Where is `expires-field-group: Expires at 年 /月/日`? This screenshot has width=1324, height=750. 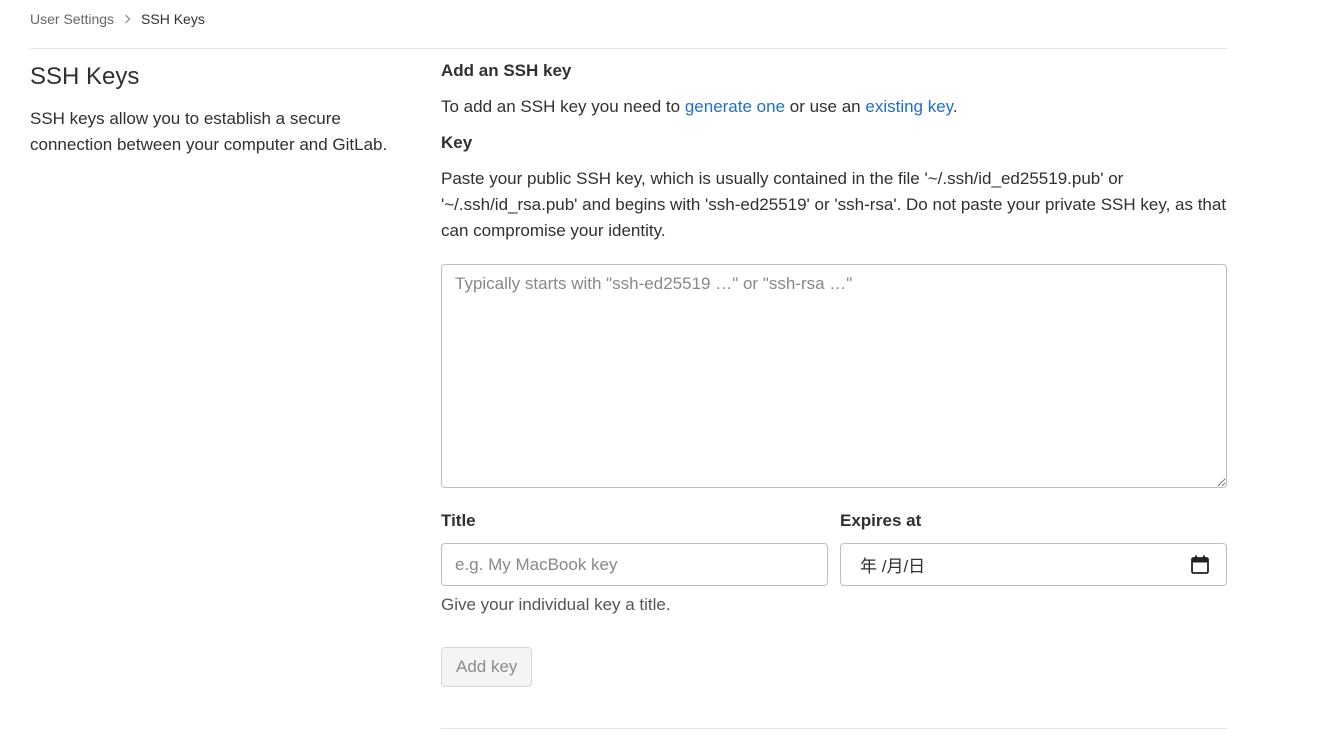 expires-field-group: Expires at 年 /月/日 is located at coordinates (1033, 562).